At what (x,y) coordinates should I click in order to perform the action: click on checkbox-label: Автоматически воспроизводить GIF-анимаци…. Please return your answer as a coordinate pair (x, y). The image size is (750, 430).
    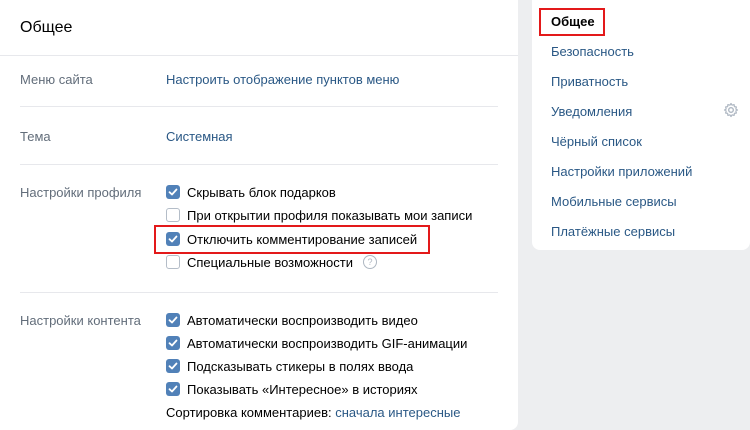
    Looking at the image, I should click on (327, 343).